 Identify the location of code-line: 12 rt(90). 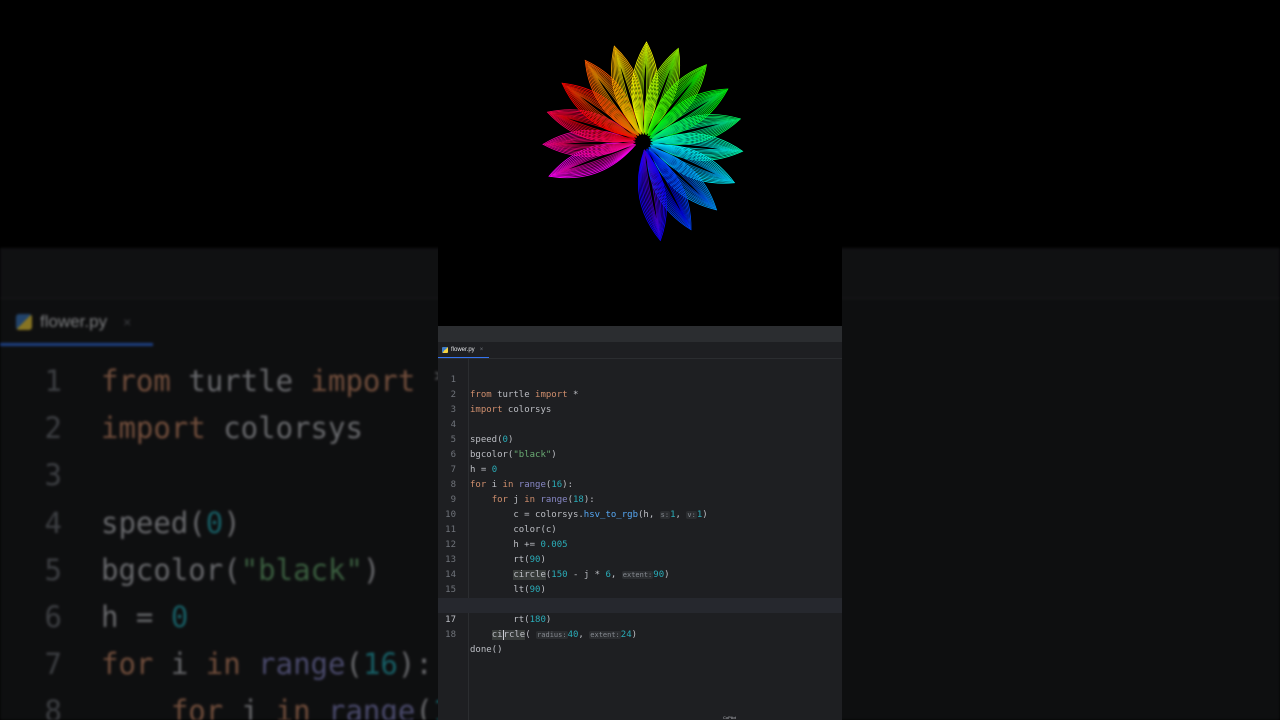
(640, 544).